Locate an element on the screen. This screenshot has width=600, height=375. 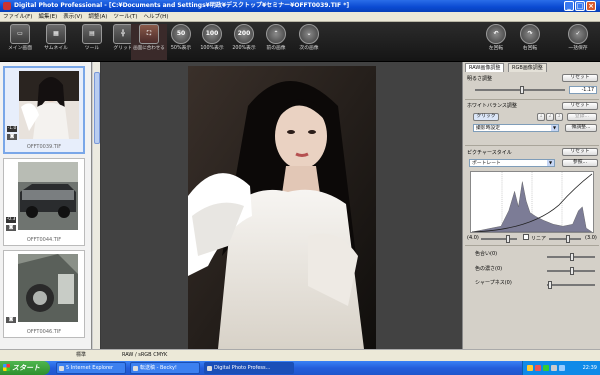
menu-view: 表示(V) is located at coordinates (72, 17).